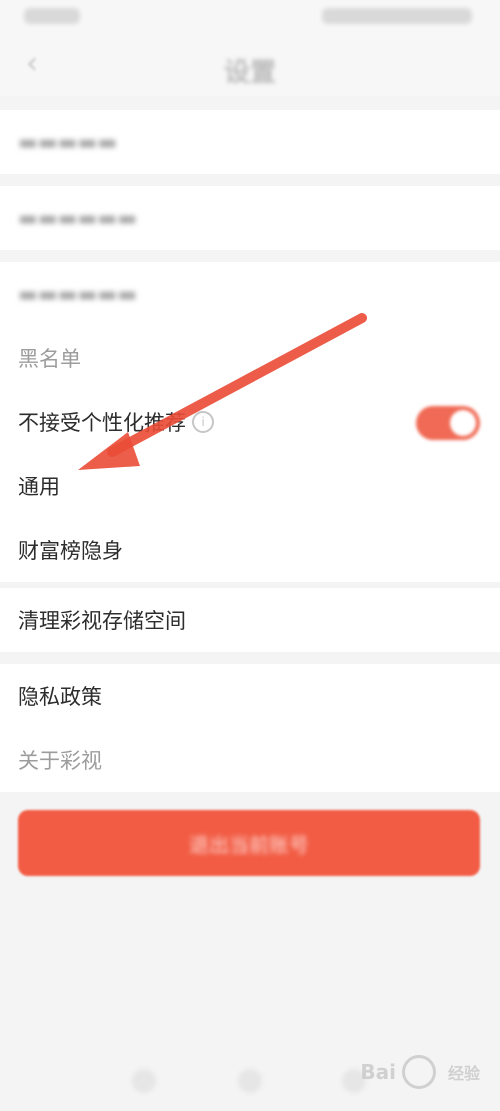 This screenshot has width=500, height=1111. I want to click on clear-storage-label: 清理彩视存储空间, so click(102, 621).